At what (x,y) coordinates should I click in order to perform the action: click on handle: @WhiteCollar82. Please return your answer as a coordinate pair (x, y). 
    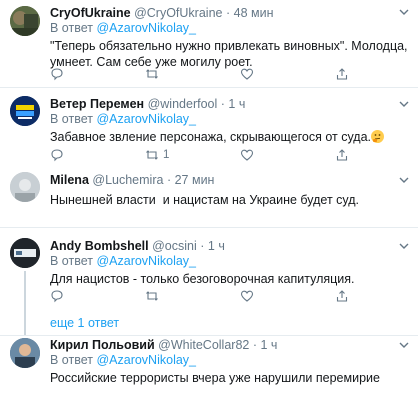
    Looking at the image, I should click on (203, 345).